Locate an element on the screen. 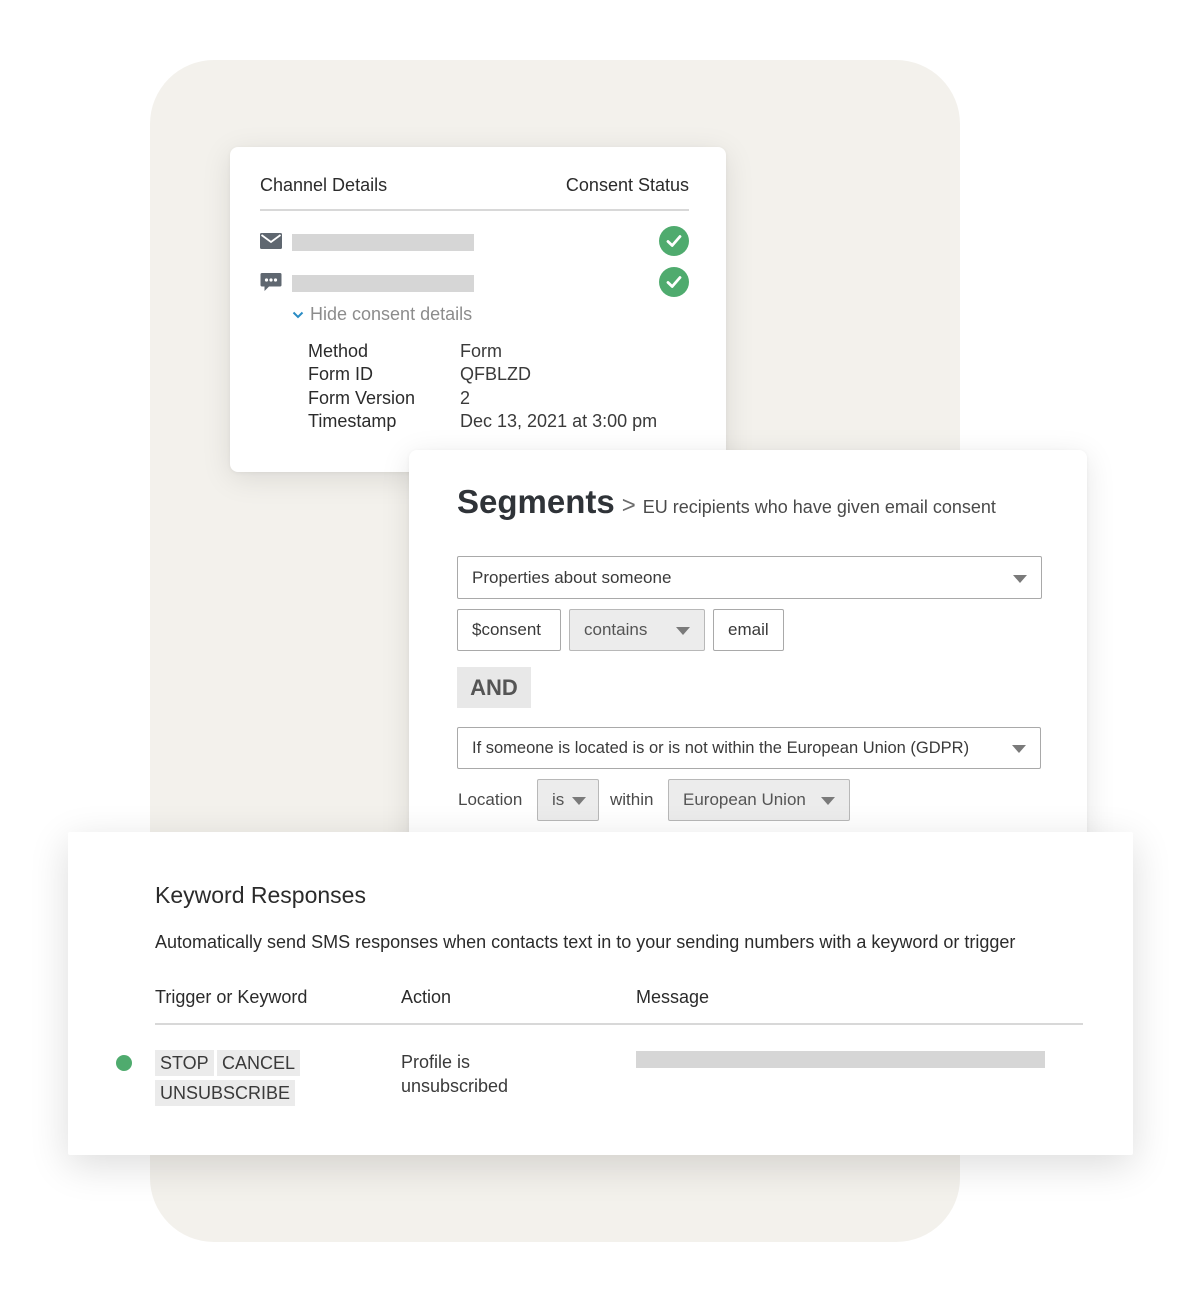 The image size is (1200, 1300). consent-detail-row: Method Form is located at coordinates (482, 351).